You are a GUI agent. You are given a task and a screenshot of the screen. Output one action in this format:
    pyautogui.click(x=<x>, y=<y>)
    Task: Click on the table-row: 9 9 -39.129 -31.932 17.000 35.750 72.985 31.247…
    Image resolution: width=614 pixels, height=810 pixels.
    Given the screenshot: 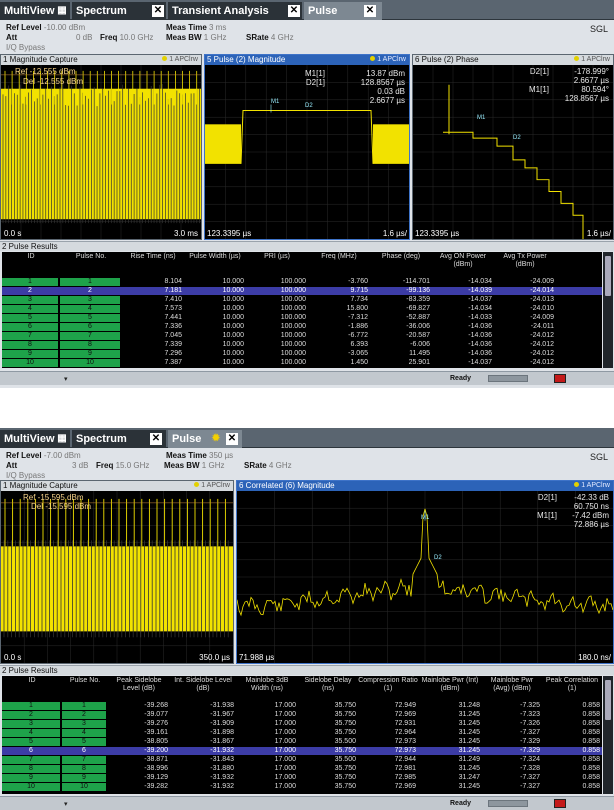 What is the action you would take?
    pyautogui.click(x=302, y=778)
    